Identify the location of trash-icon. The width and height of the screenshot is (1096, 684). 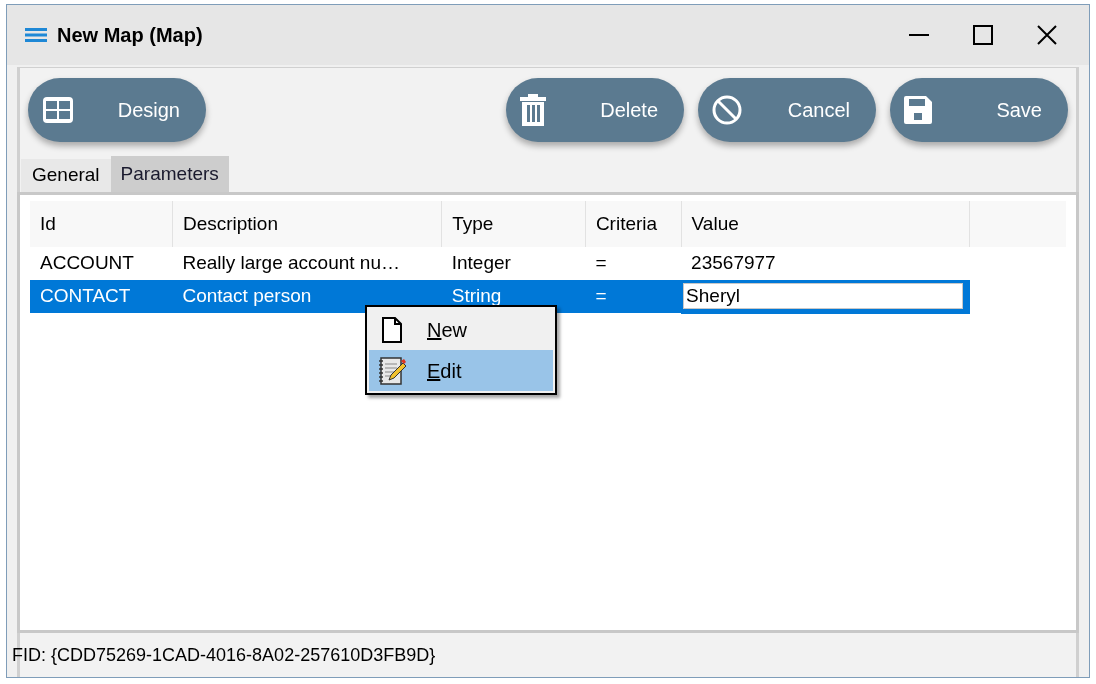
(533, 110).